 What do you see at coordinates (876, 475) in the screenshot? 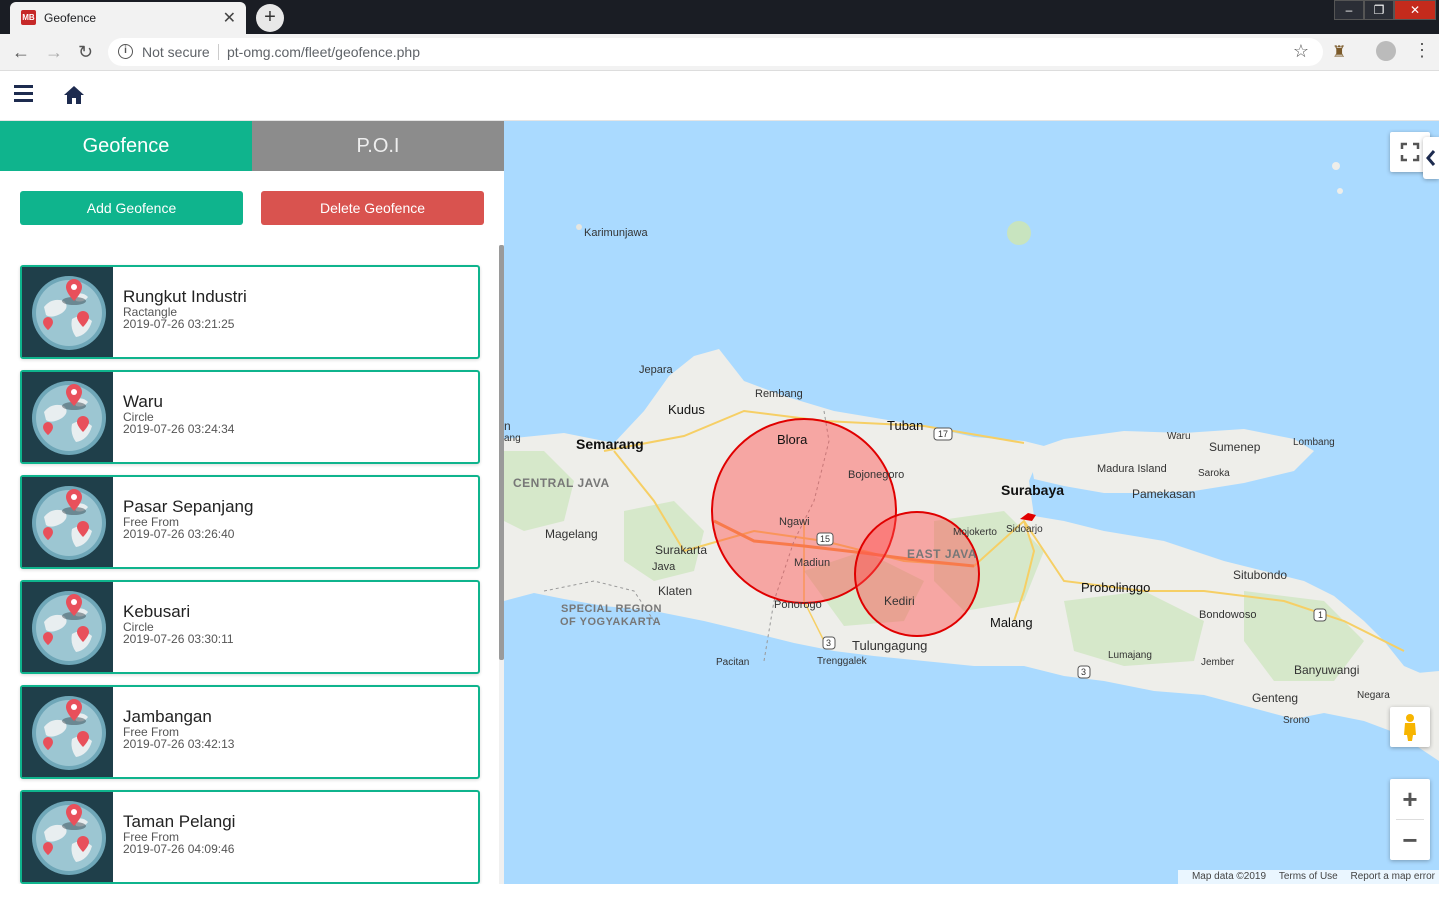
I see `map-label: Bojonegoro` at bounding box center [876, 475].